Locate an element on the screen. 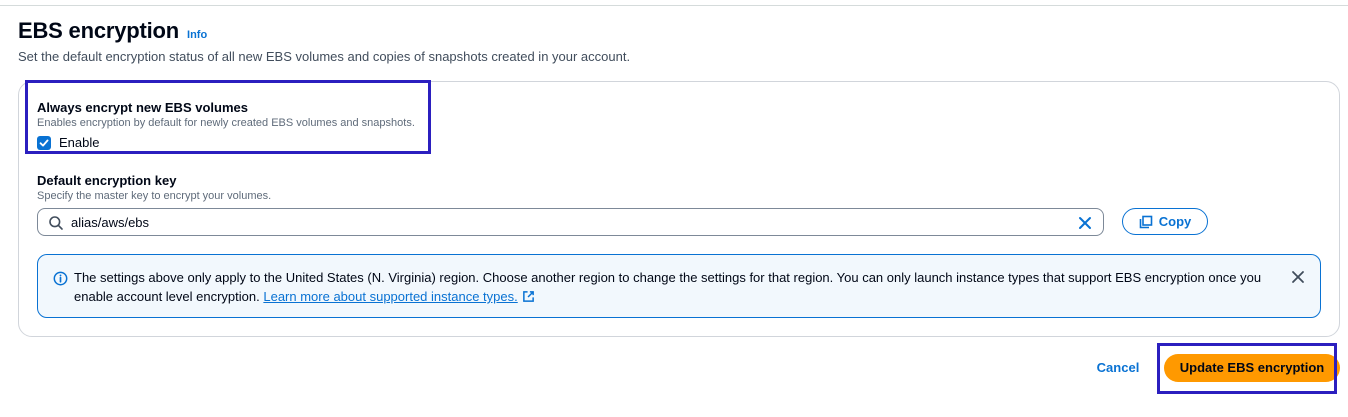  copy-button: Copy is located at coordinates (1165, 221).